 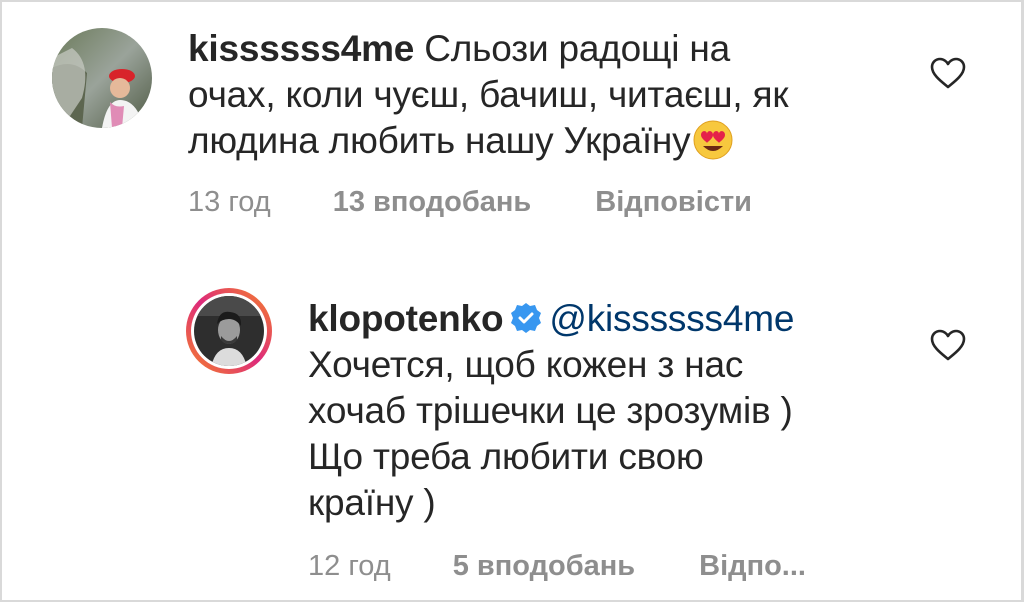 I want to click on comment-text-line: хочаб трішечки це зрозумів ), so click(x=550, y=410).